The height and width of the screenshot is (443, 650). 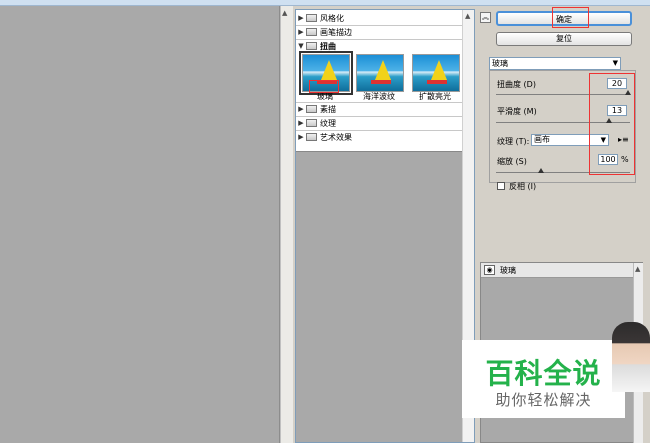 What do you see at coordinates (508, 270) in the screenshot?
I see `layer-name: 玻璃` at bounding box center [508, 270].